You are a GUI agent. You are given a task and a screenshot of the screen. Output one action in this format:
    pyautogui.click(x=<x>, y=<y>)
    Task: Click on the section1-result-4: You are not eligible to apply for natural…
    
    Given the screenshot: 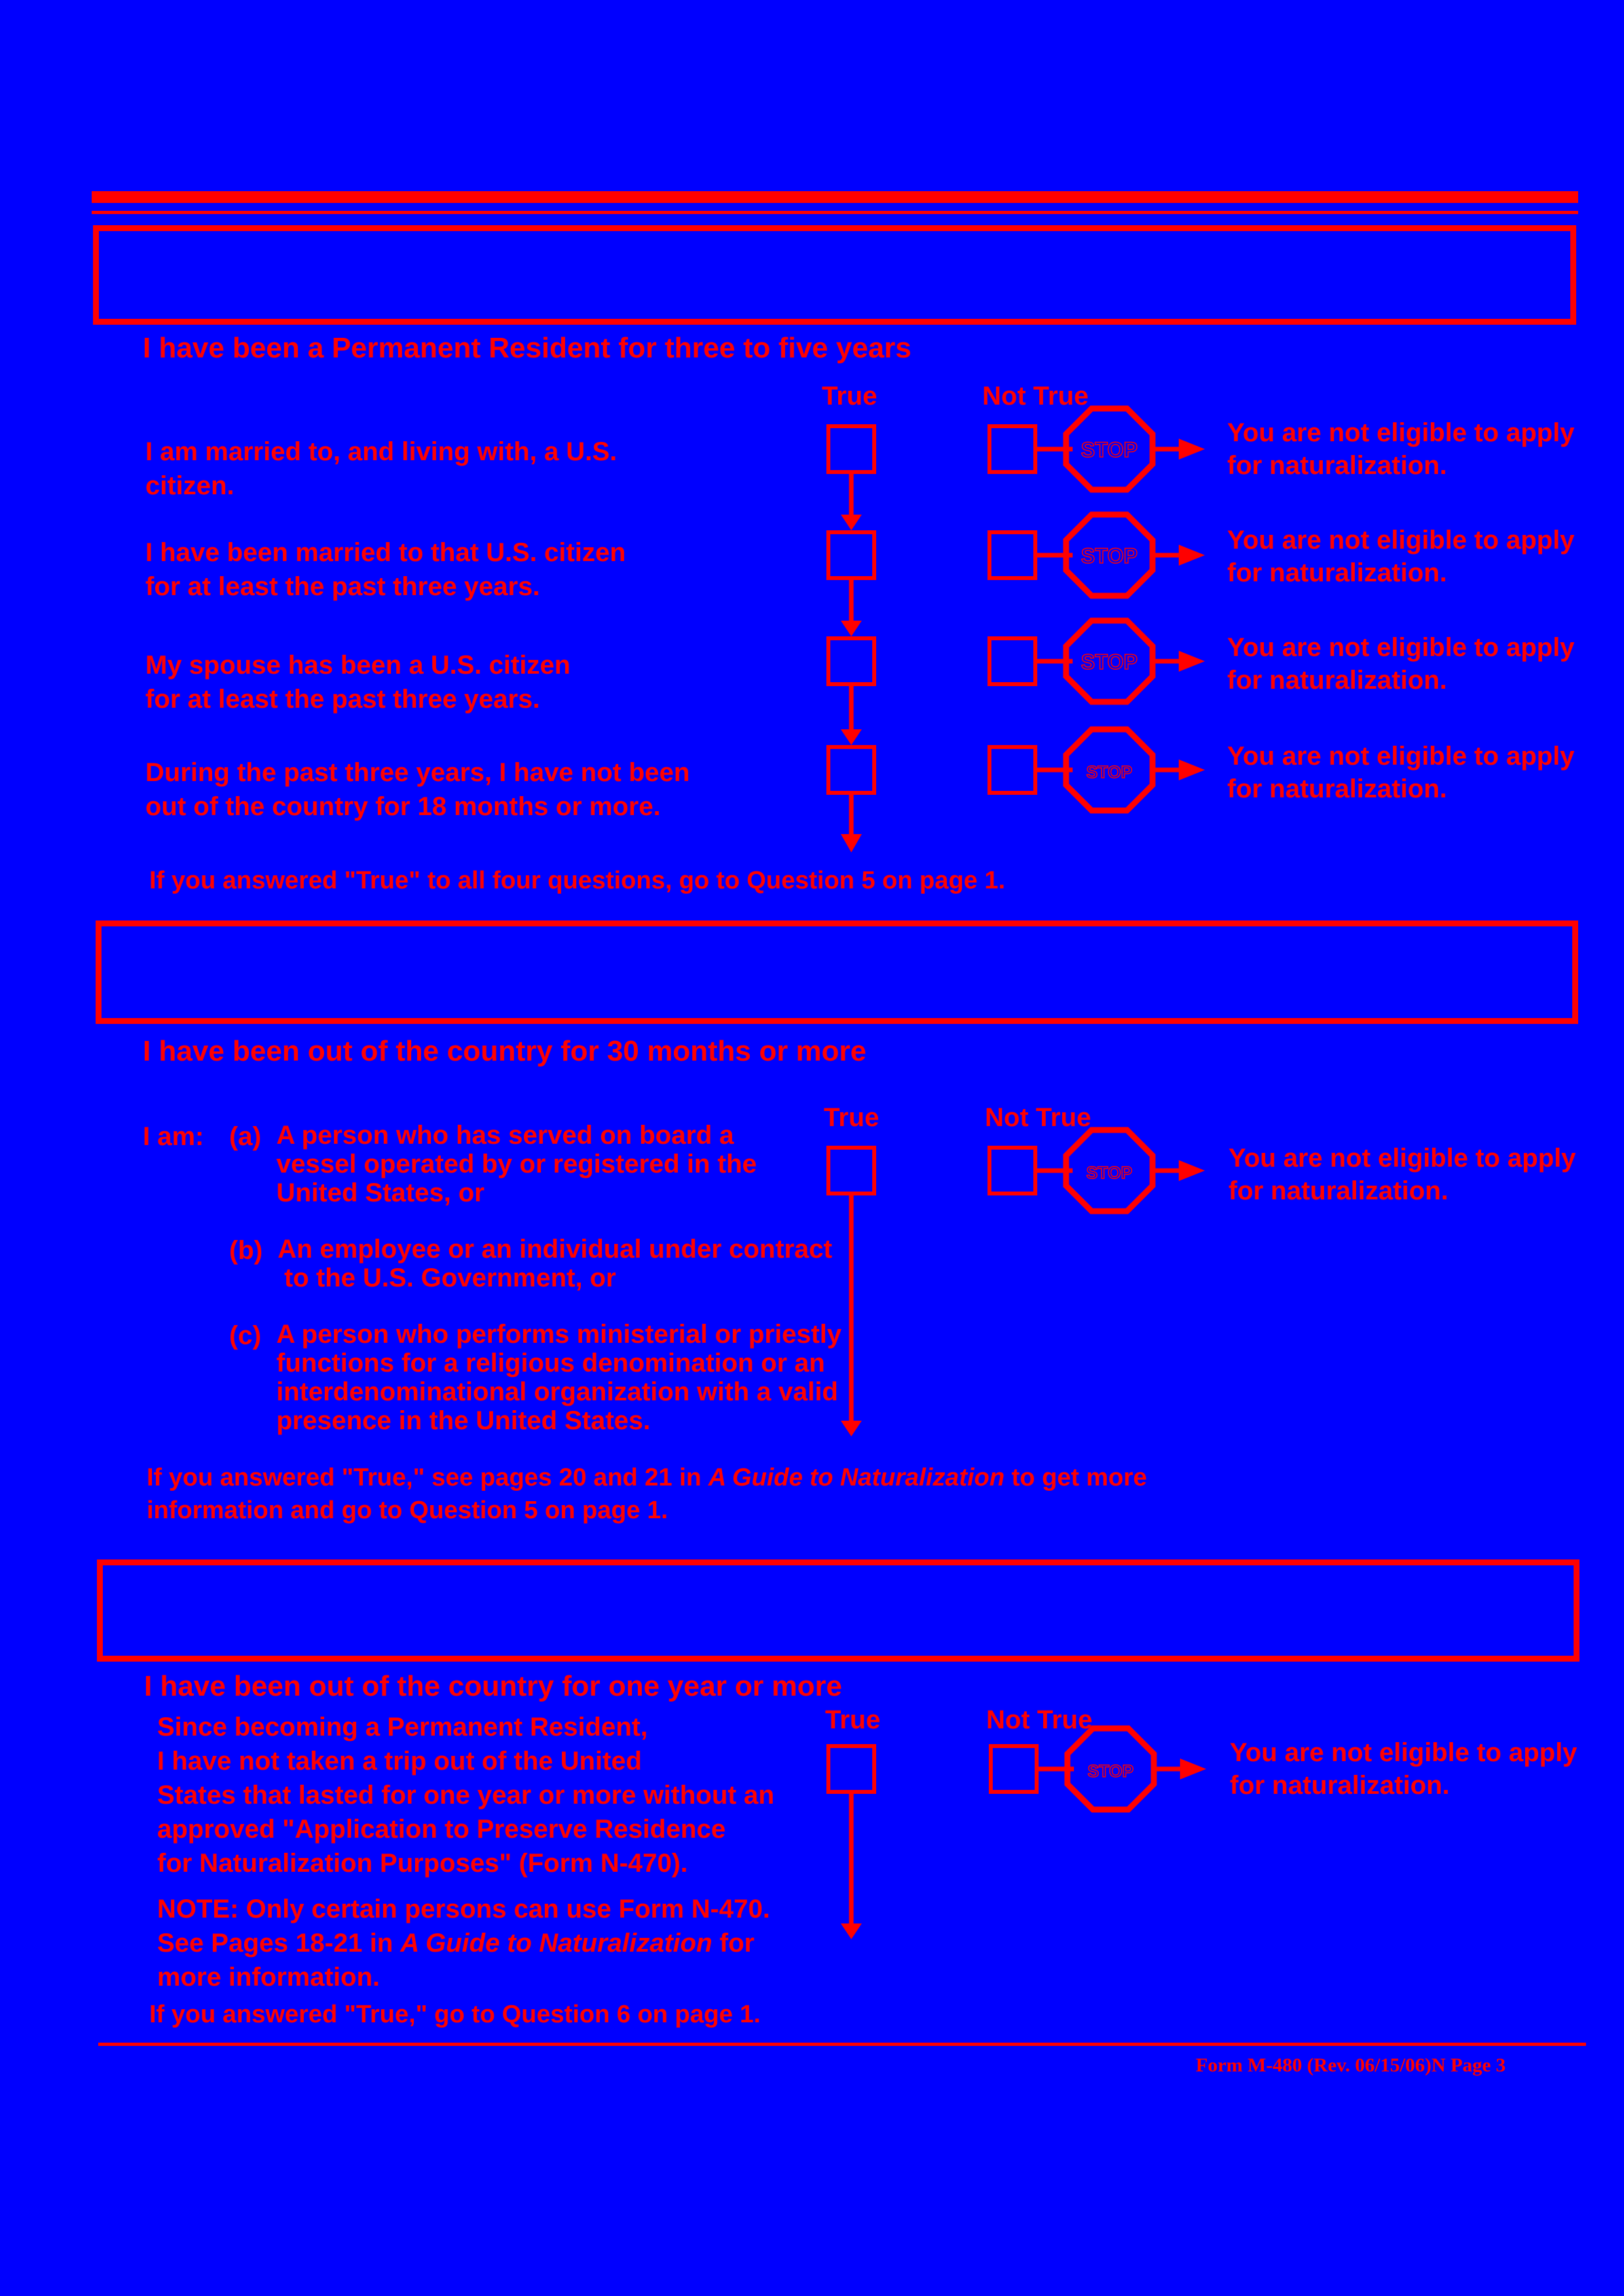 What is the action you would take?
    pyautogui.click(x=1401, y=772)
    